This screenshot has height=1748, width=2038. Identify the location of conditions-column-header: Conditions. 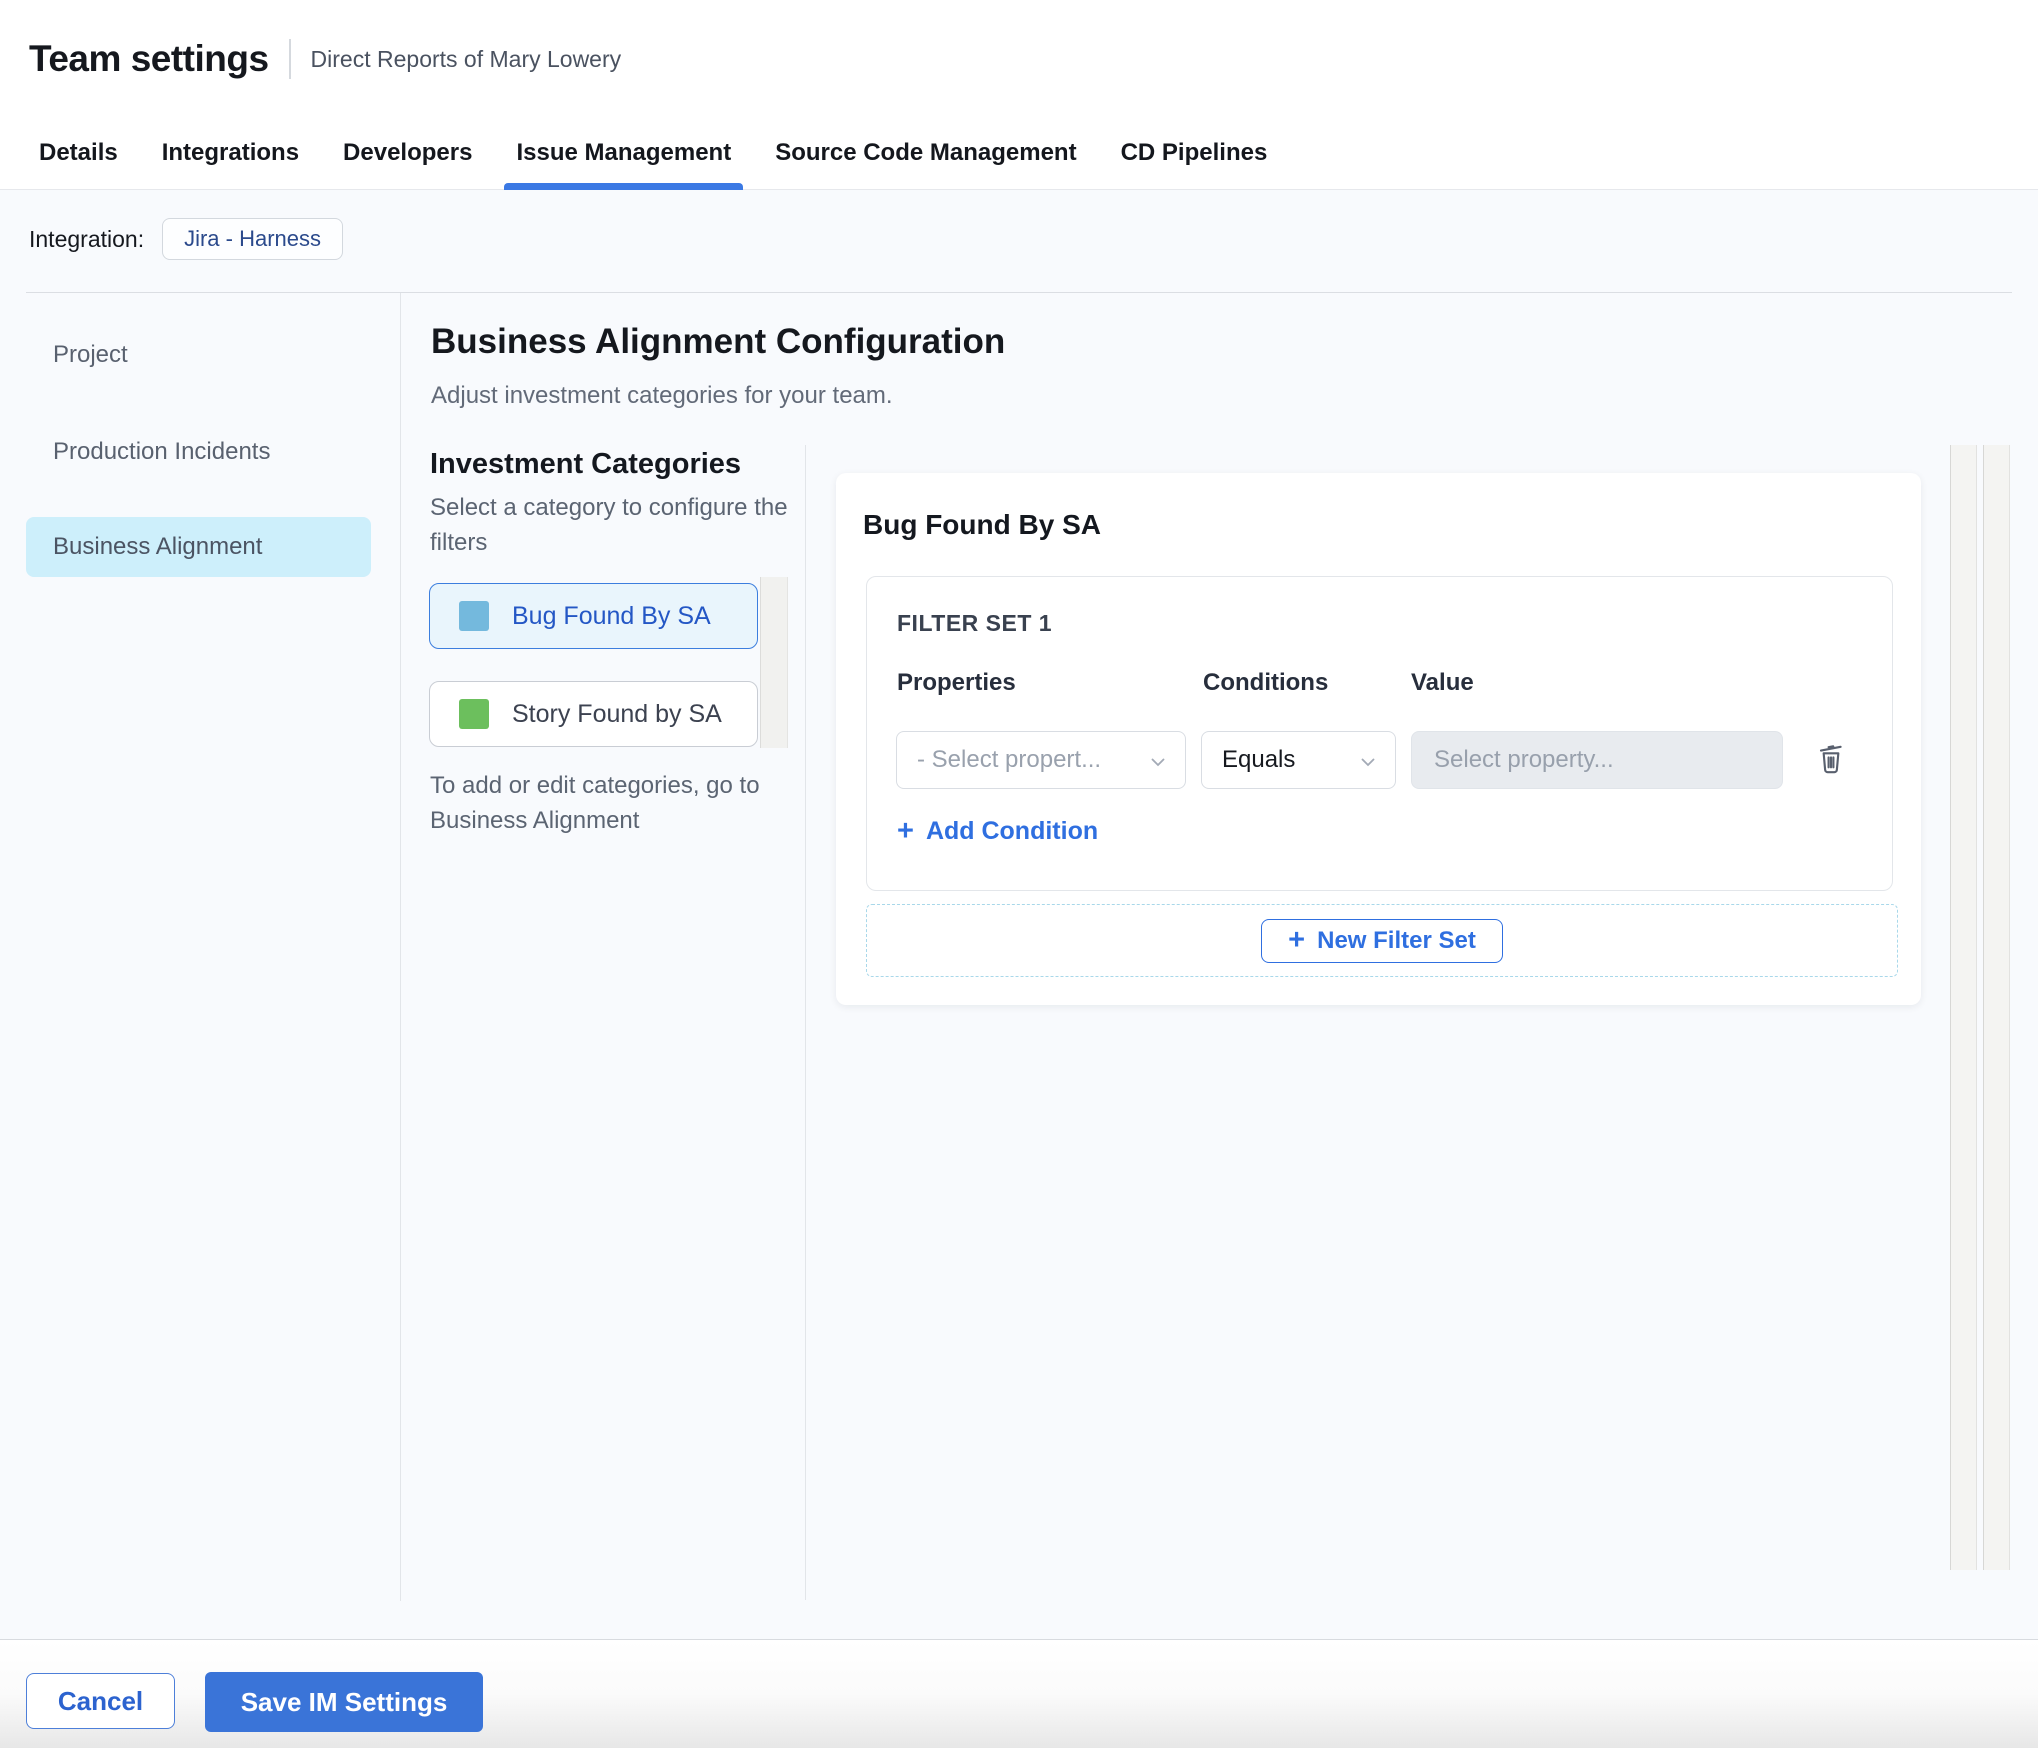
(1266, 682).